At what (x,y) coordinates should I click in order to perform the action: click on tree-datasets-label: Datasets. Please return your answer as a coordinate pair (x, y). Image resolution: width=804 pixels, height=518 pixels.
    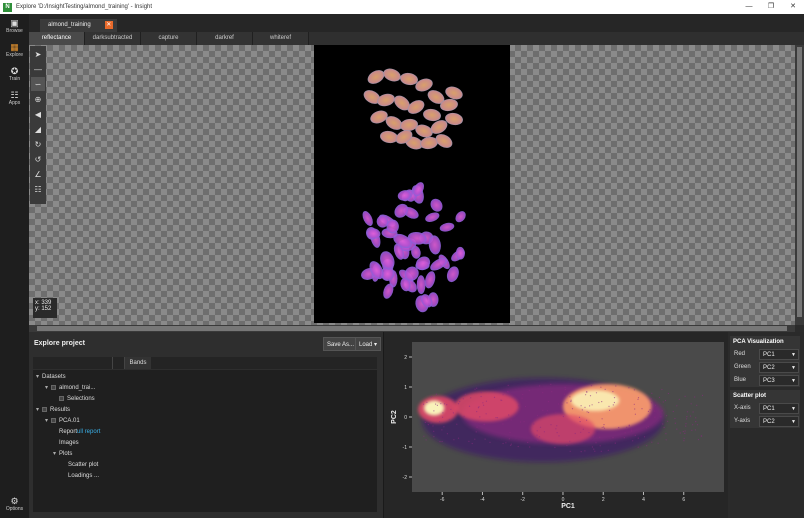
    Looking at the image, I should click on (54, 377).